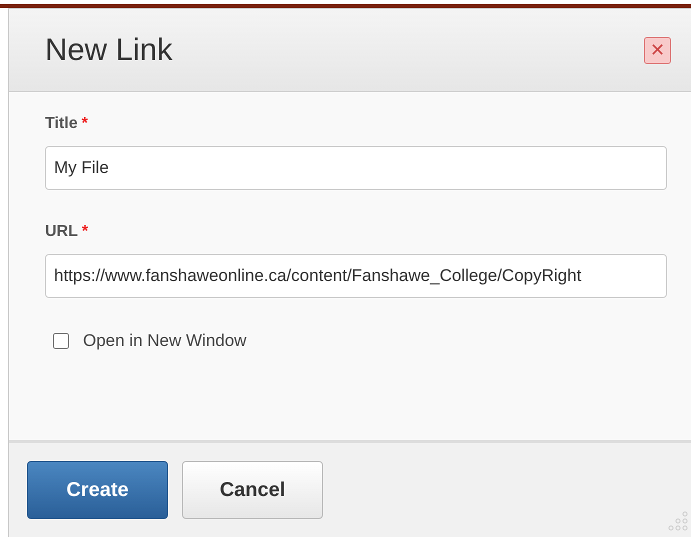 The height and width of the screenshot is (537, 691). I want to click on field-label: URL, so click(61, 231).